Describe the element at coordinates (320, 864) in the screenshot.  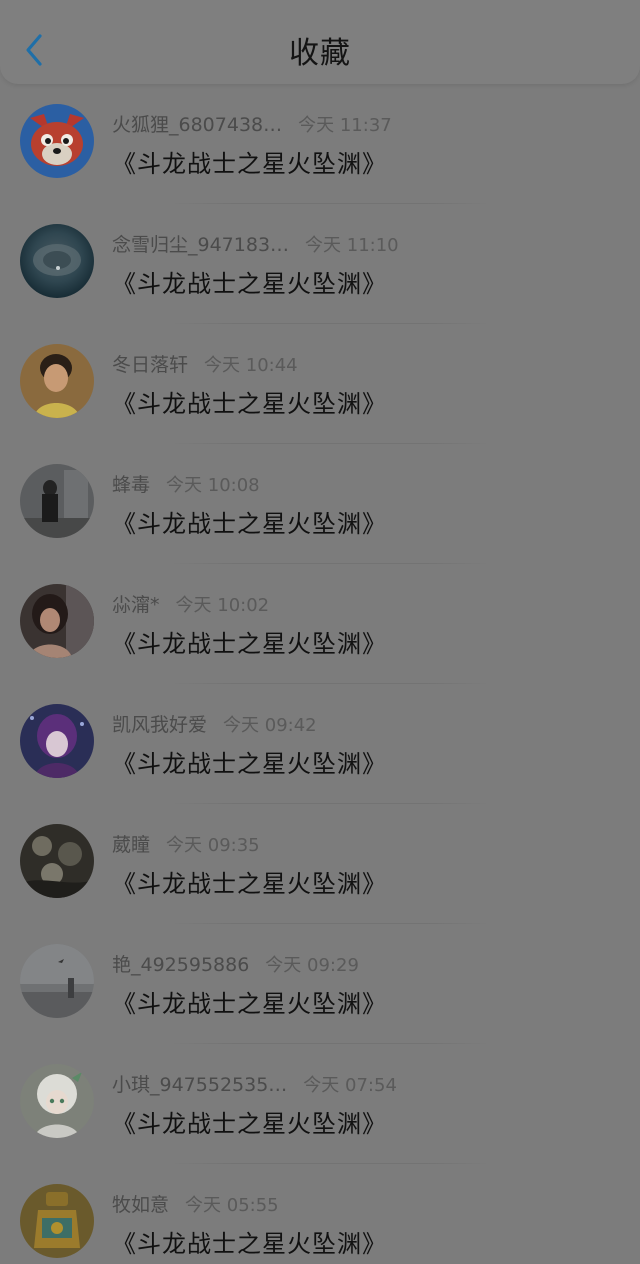
I see `list-item: 葳瞳 今天 09:35 《斗龙战士之星火坠渊》` at that location.